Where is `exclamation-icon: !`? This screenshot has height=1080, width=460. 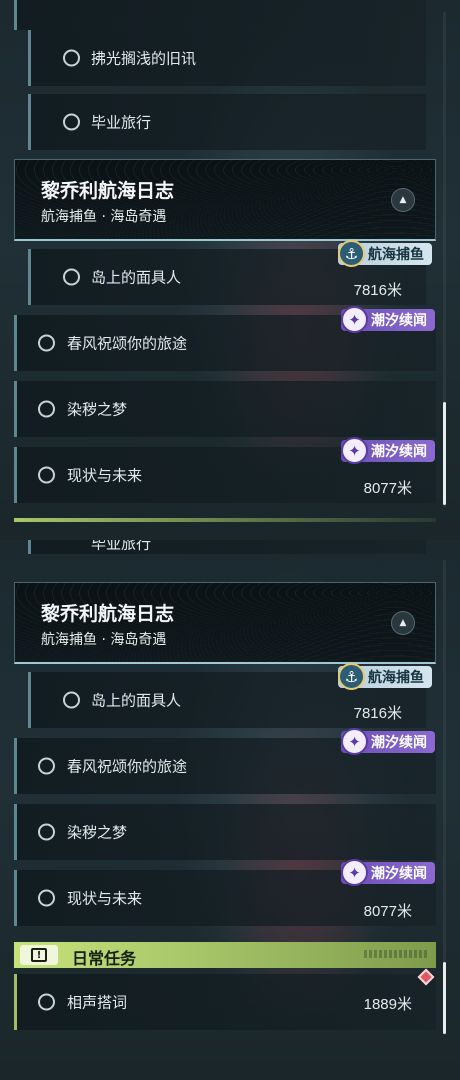
exclamation-icon: ! is located at coordinates (39, 955).